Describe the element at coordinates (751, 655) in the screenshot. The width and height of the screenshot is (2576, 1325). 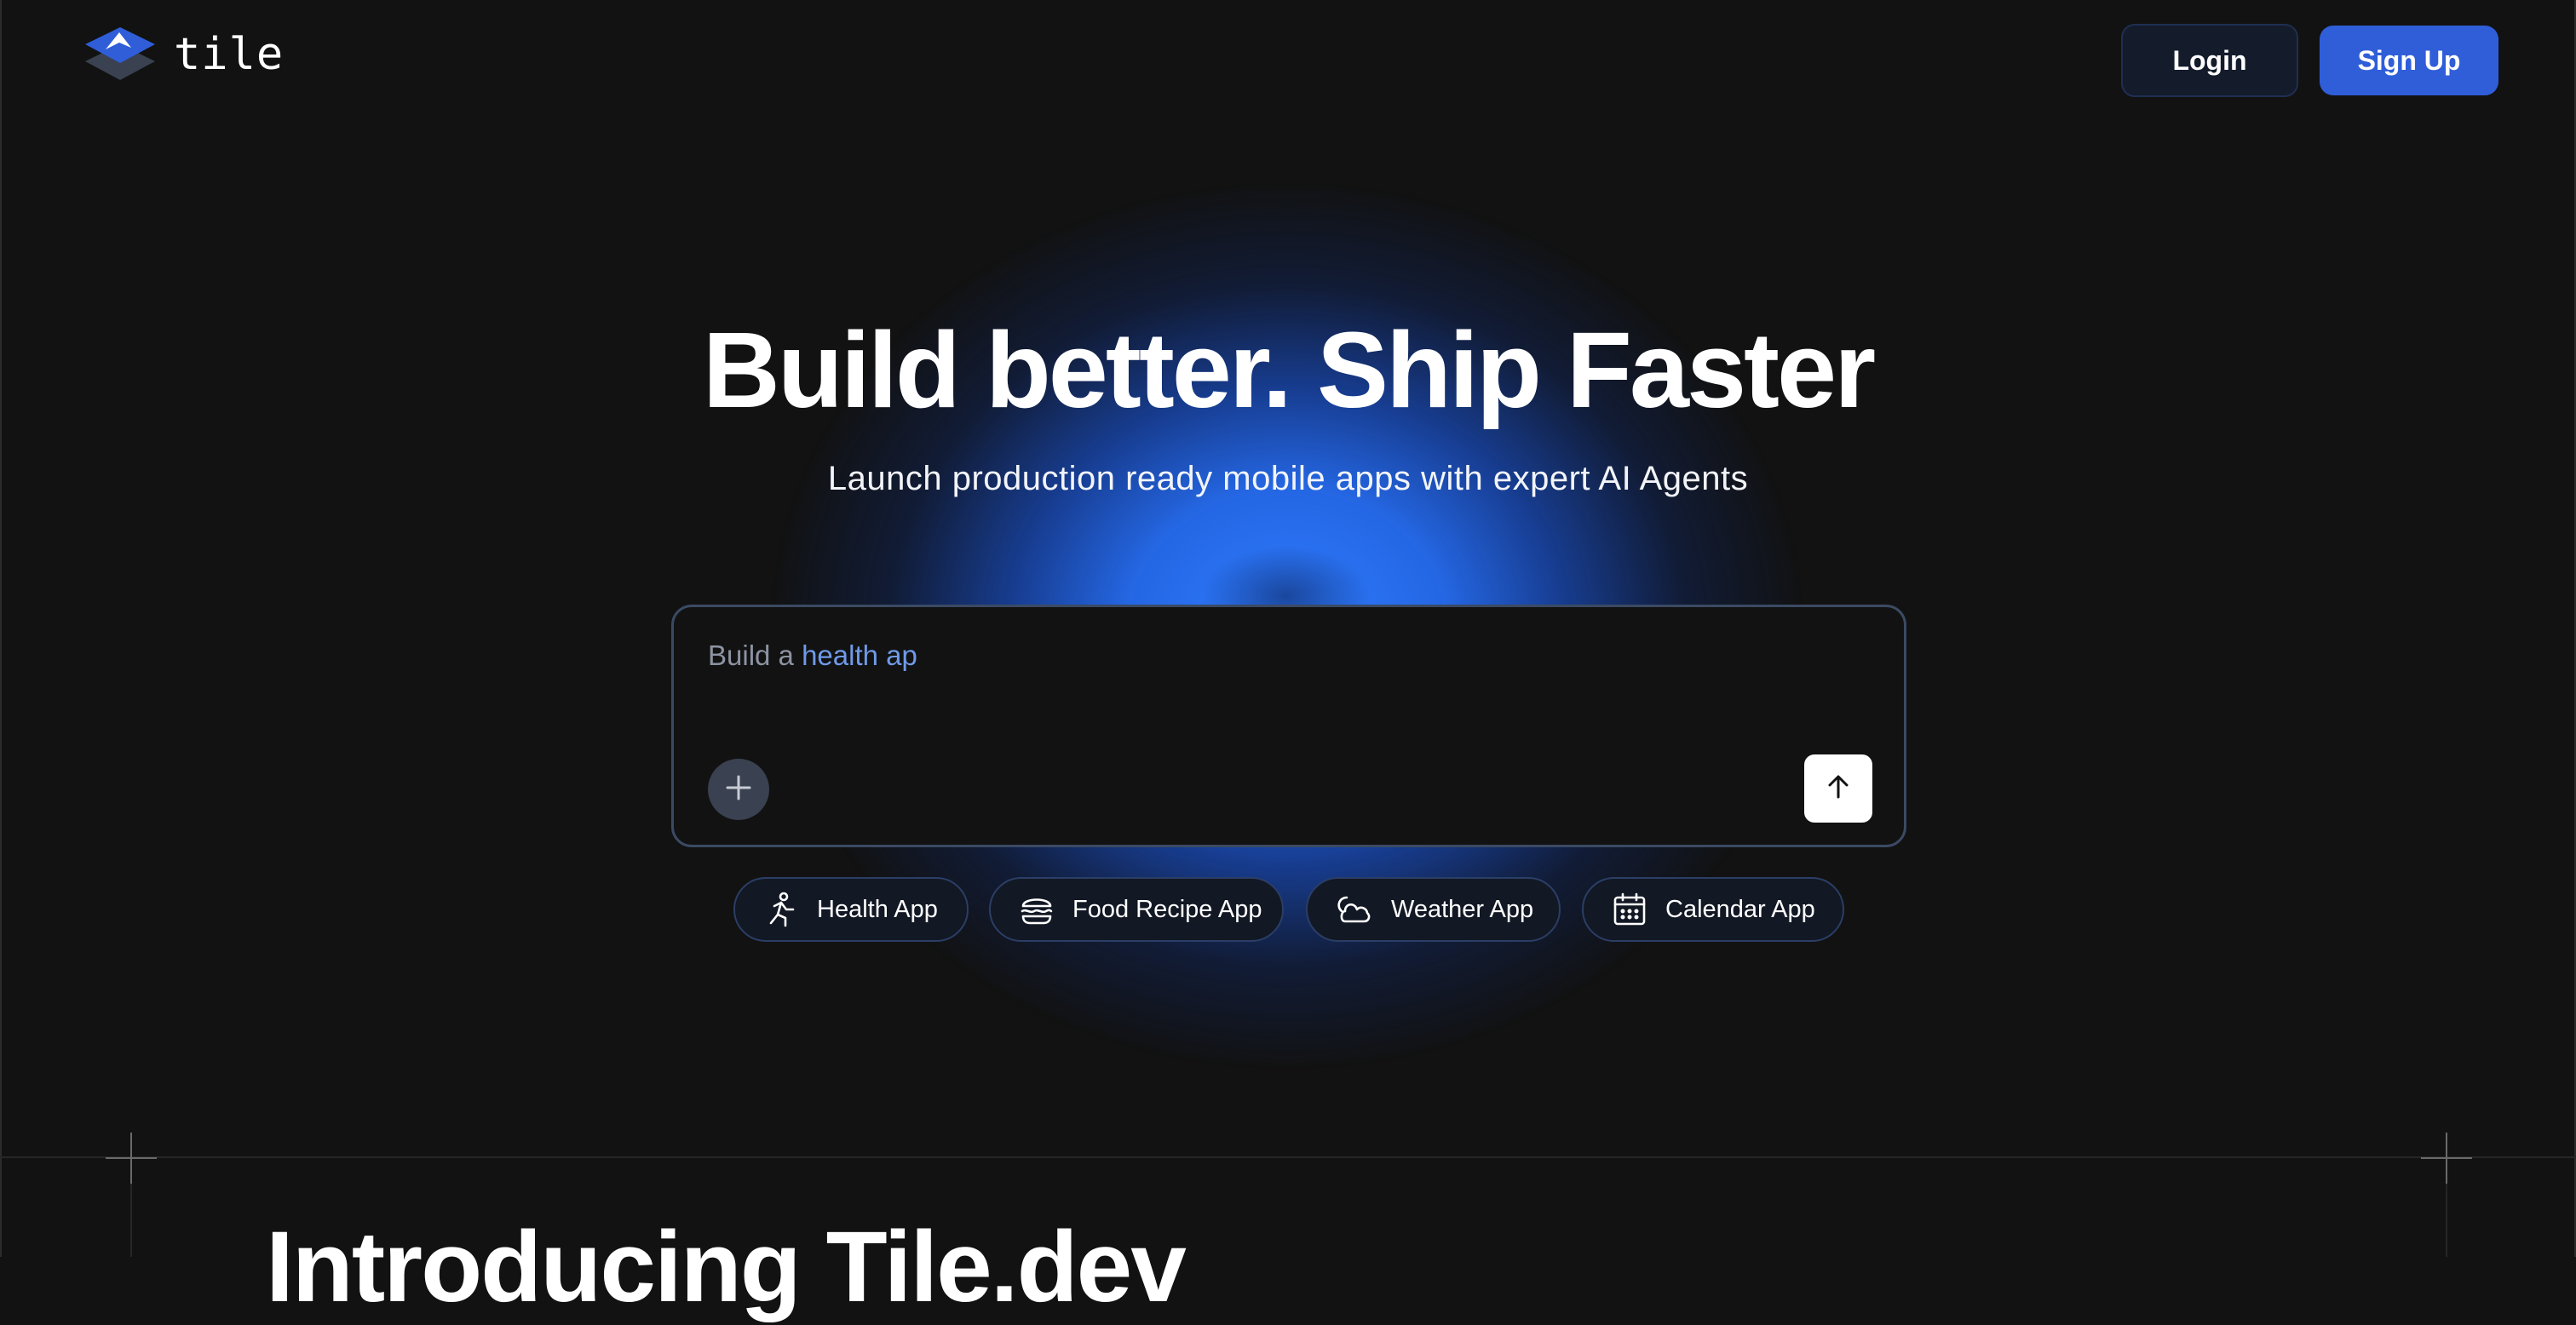
I see `prompt-prefix: Build a` at that location.